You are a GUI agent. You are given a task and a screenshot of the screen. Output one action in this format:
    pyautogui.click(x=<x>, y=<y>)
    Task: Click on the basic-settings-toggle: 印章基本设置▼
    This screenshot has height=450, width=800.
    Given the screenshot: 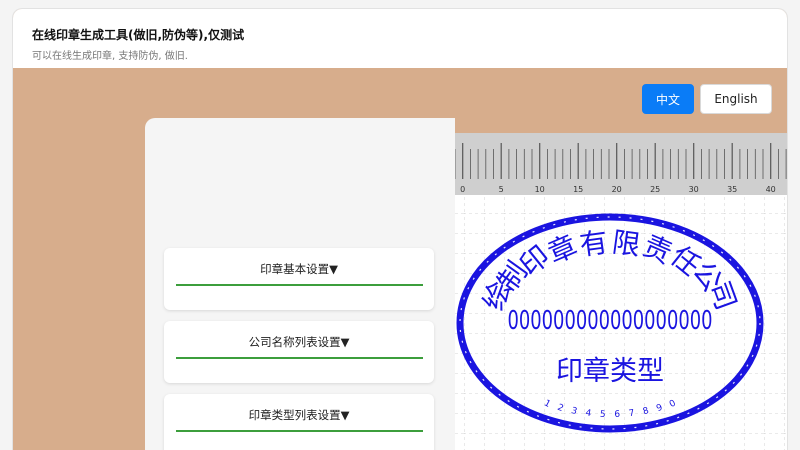 What is the action you would take?
    pyautogui.click(x=299, y=269)
    